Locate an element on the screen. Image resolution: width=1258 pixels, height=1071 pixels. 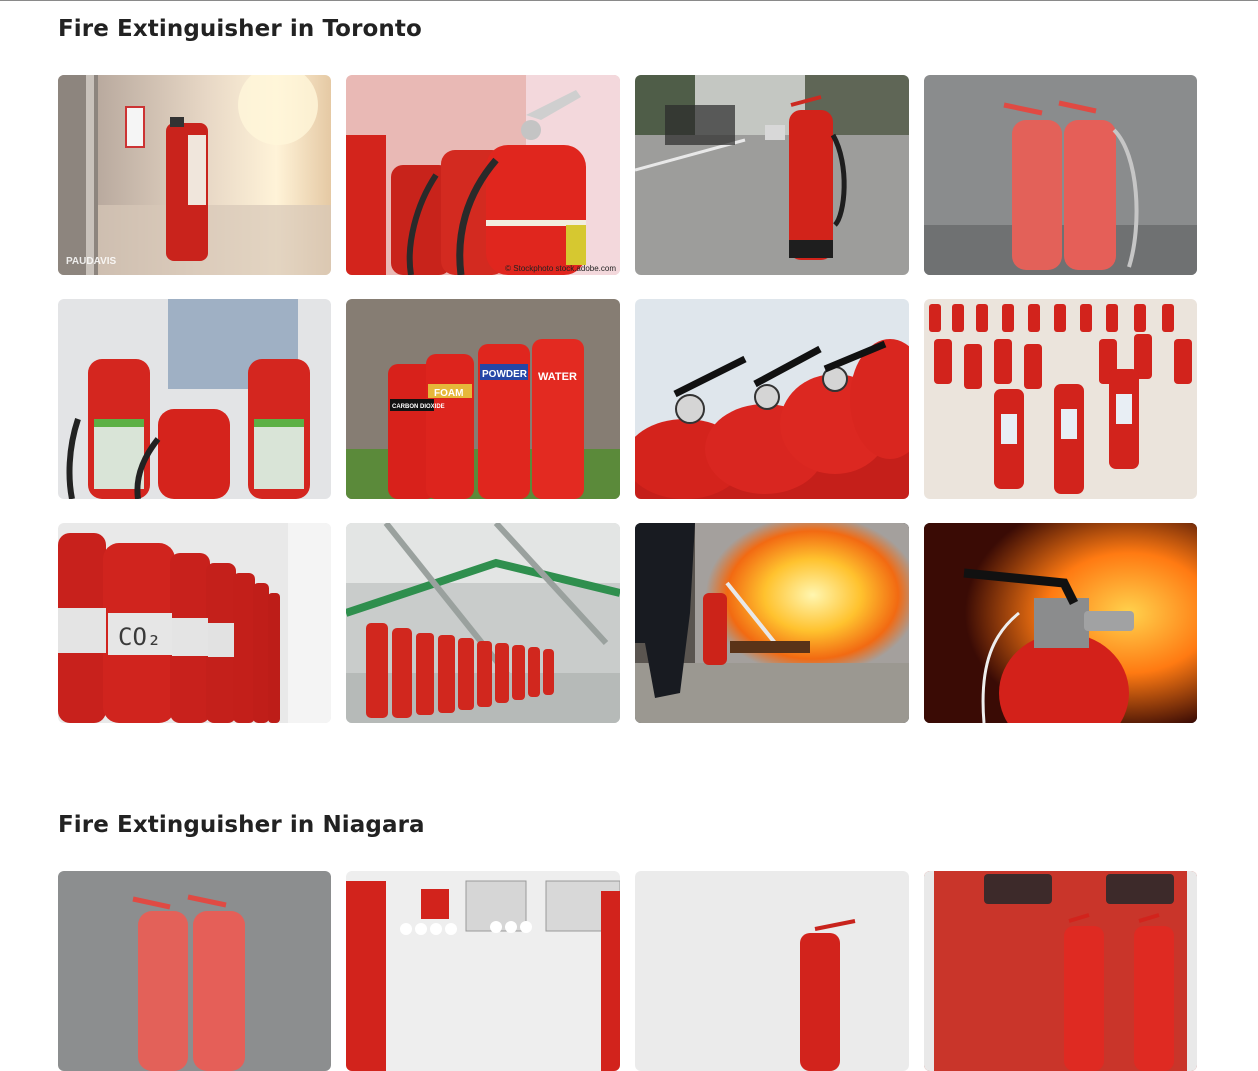
top-divider is located at coordinates (629, 0).